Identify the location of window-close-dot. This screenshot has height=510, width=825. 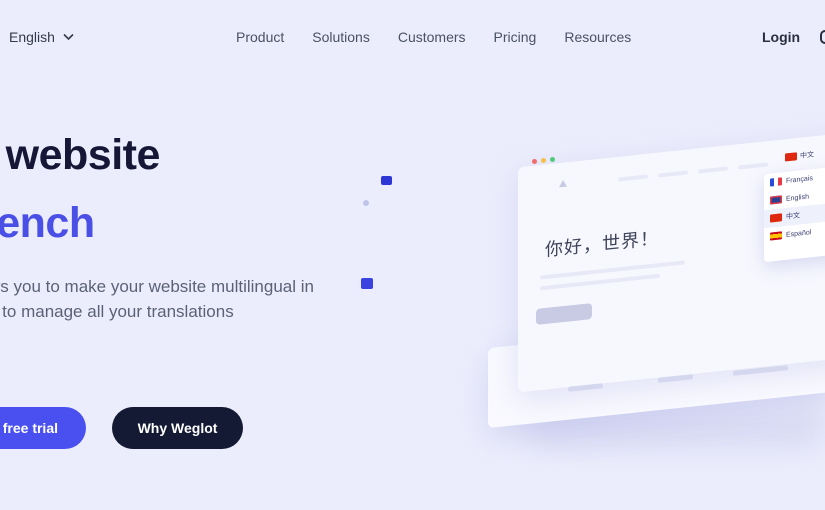
(534, 161).